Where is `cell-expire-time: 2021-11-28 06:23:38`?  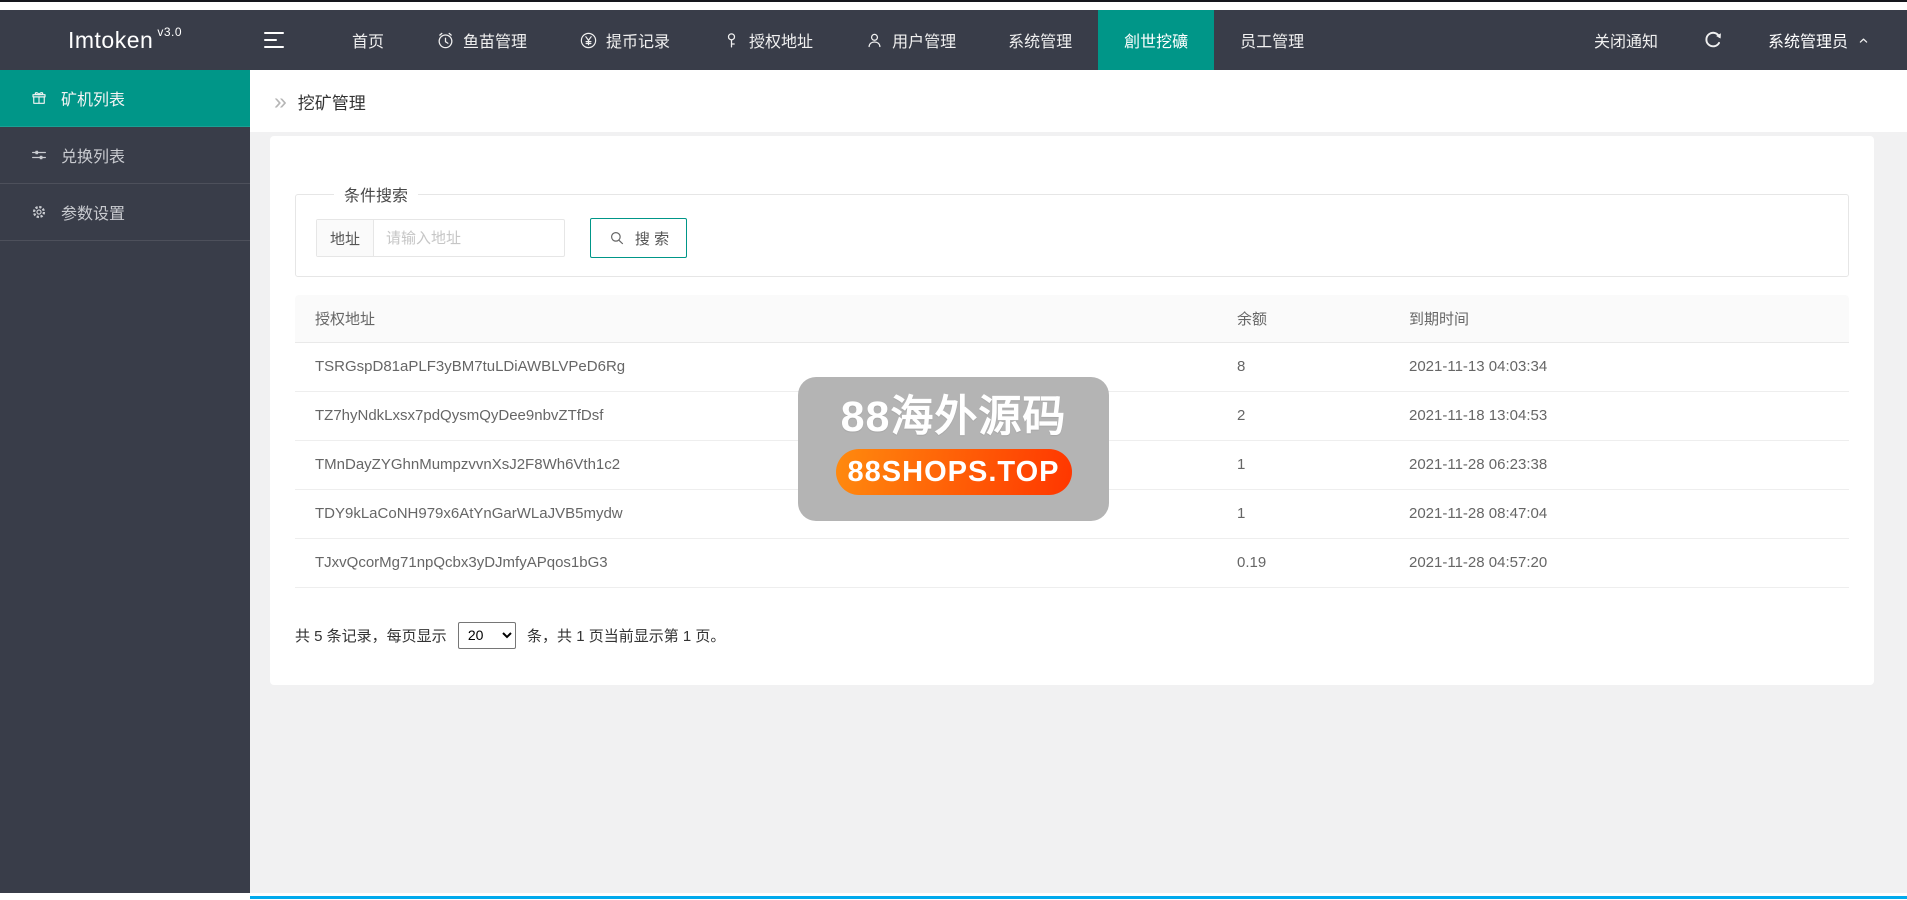 cell-expire-time: 2021-11-28 06:23:38 is located at coordinates (1619, 465).